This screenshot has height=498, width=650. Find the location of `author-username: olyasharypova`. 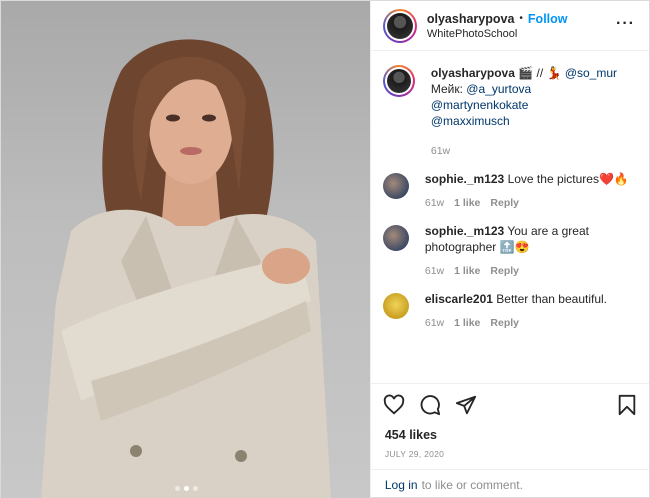

author-username: olyasharypova is located at coordinates (471, 19).